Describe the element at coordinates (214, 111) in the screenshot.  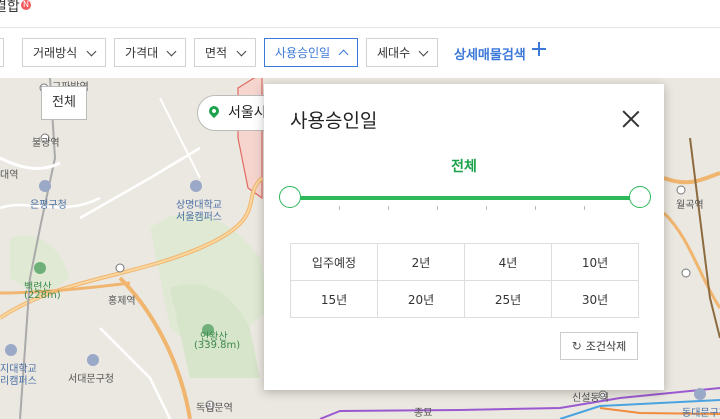
I see `location-pin-icon` at that location.